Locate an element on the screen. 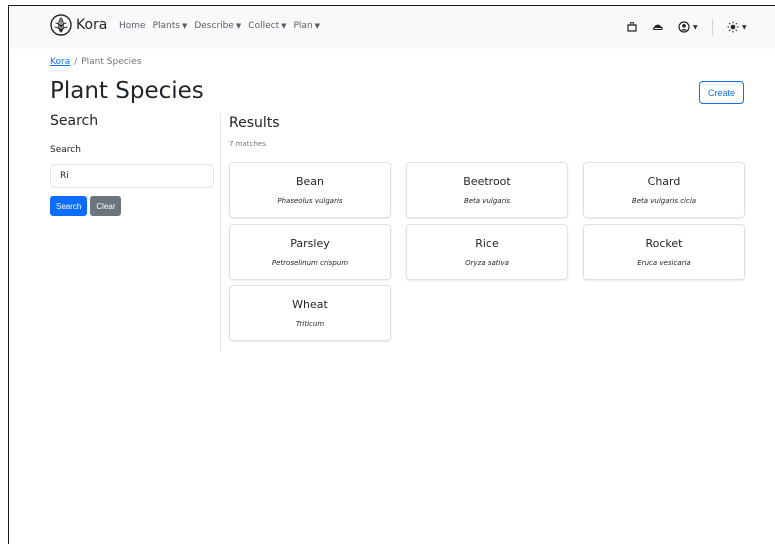  search-input is located at coordinates (132, 176).